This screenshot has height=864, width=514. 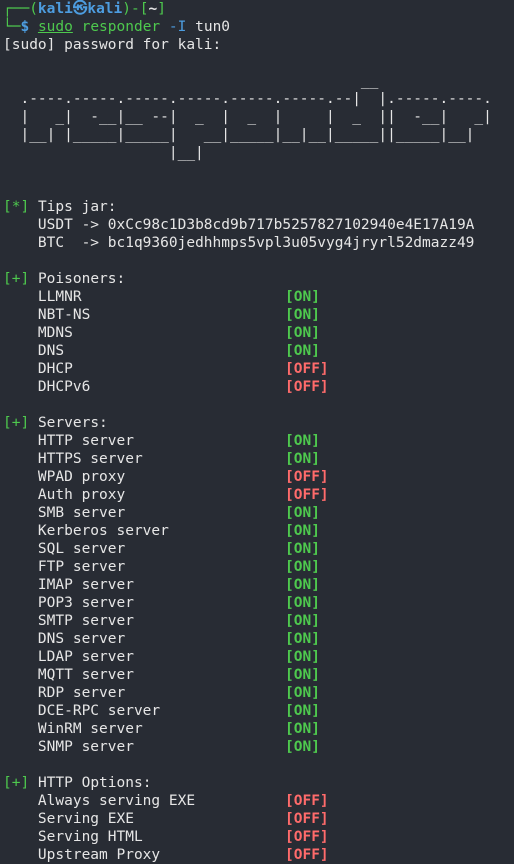 I want to click on status-row: LDAP server [ON], so click(x=258, y=657).